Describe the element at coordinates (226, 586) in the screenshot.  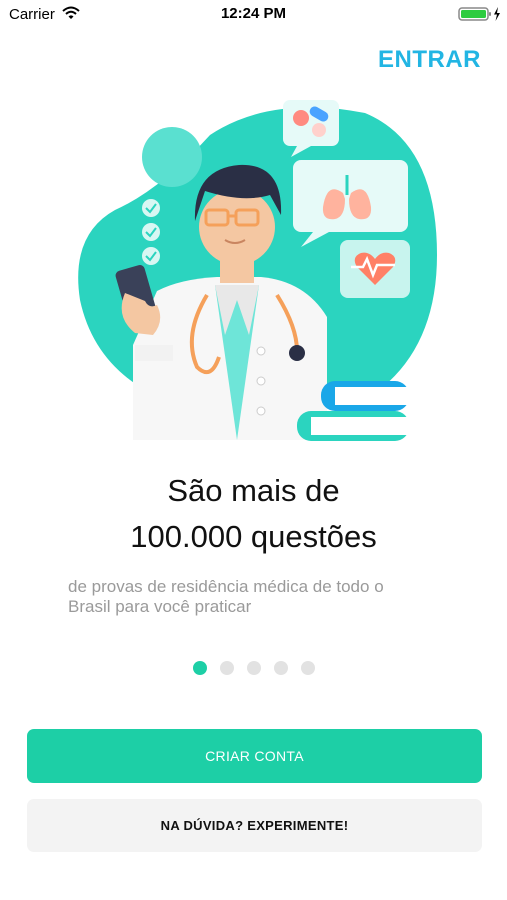
I see `subtitle-line-1: de provas de residência médica de todo o` at that location.